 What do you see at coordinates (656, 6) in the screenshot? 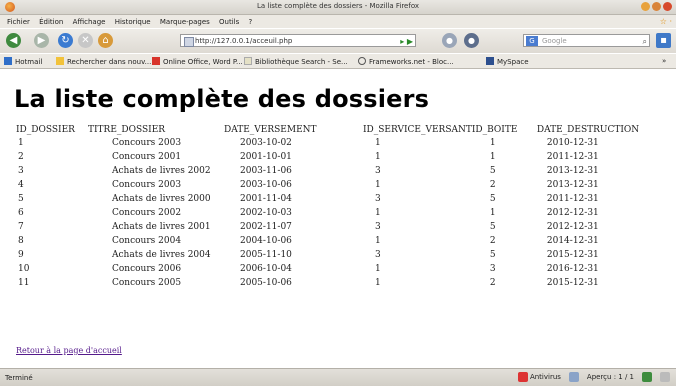
I see `maximize-icon` at bounding box center [656, 6].